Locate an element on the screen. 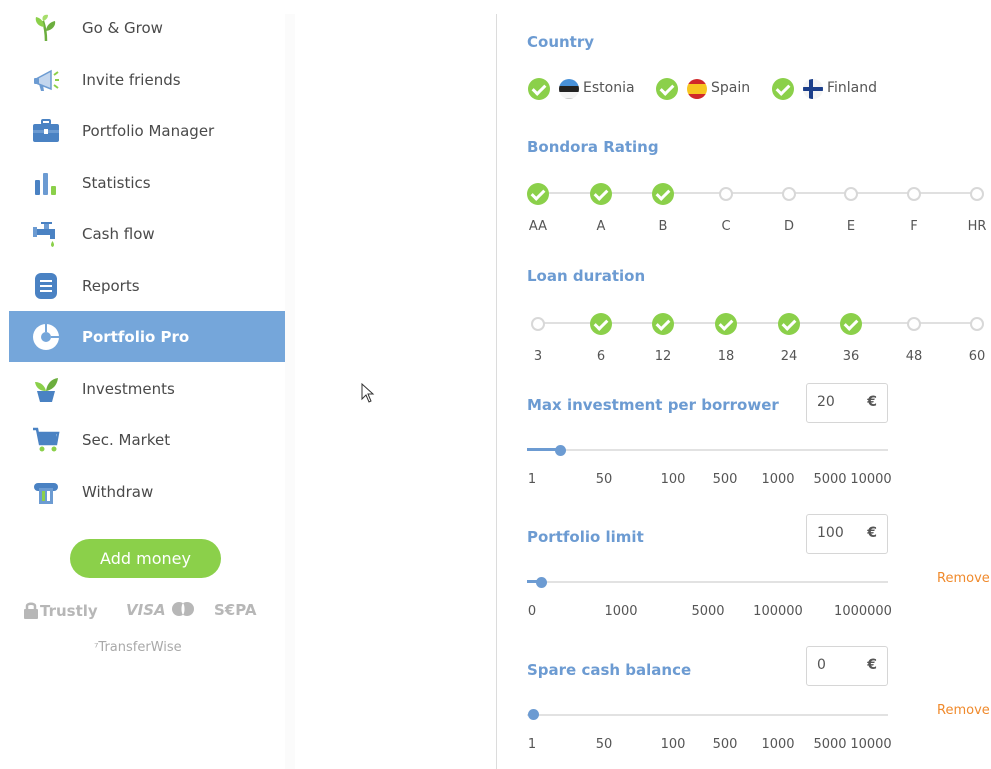  visa-logo: VISA is located at coordinates (160, 610).